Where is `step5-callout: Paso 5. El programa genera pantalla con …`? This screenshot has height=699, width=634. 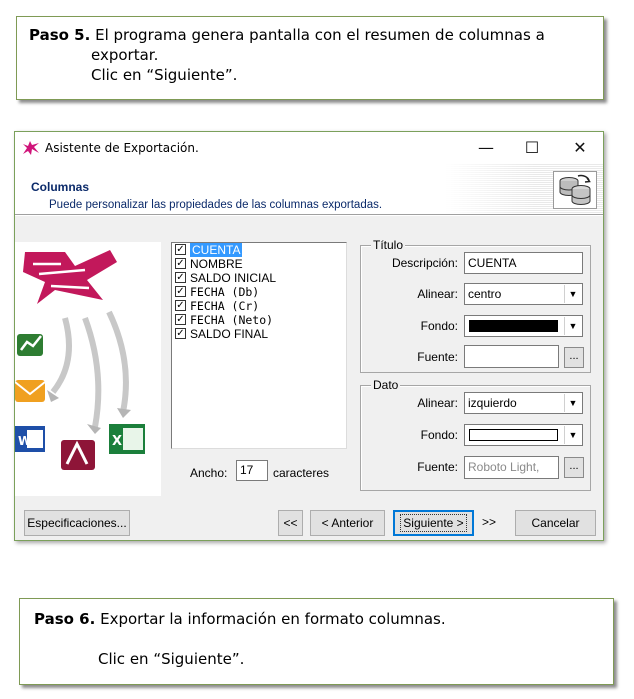
step5-callout: Paso 5. El programa genera pantalla con … is located at coordinates (310, 58).